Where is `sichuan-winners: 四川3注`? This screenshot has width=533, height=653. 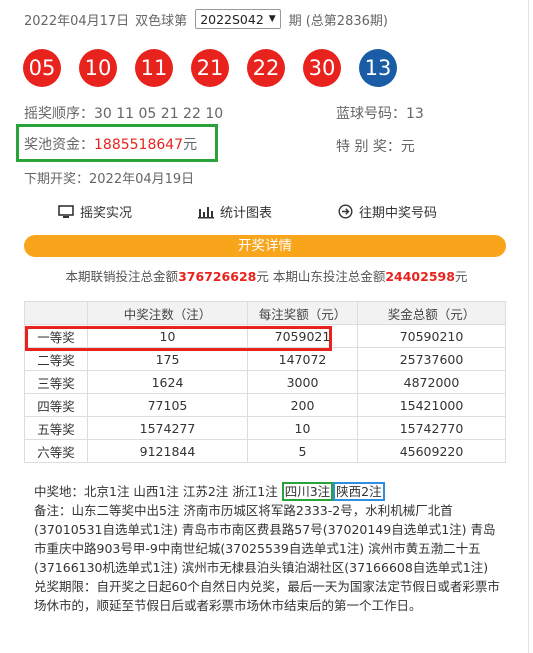 sichuan-winners: 四川3注 is located at coordinates (307, 491).